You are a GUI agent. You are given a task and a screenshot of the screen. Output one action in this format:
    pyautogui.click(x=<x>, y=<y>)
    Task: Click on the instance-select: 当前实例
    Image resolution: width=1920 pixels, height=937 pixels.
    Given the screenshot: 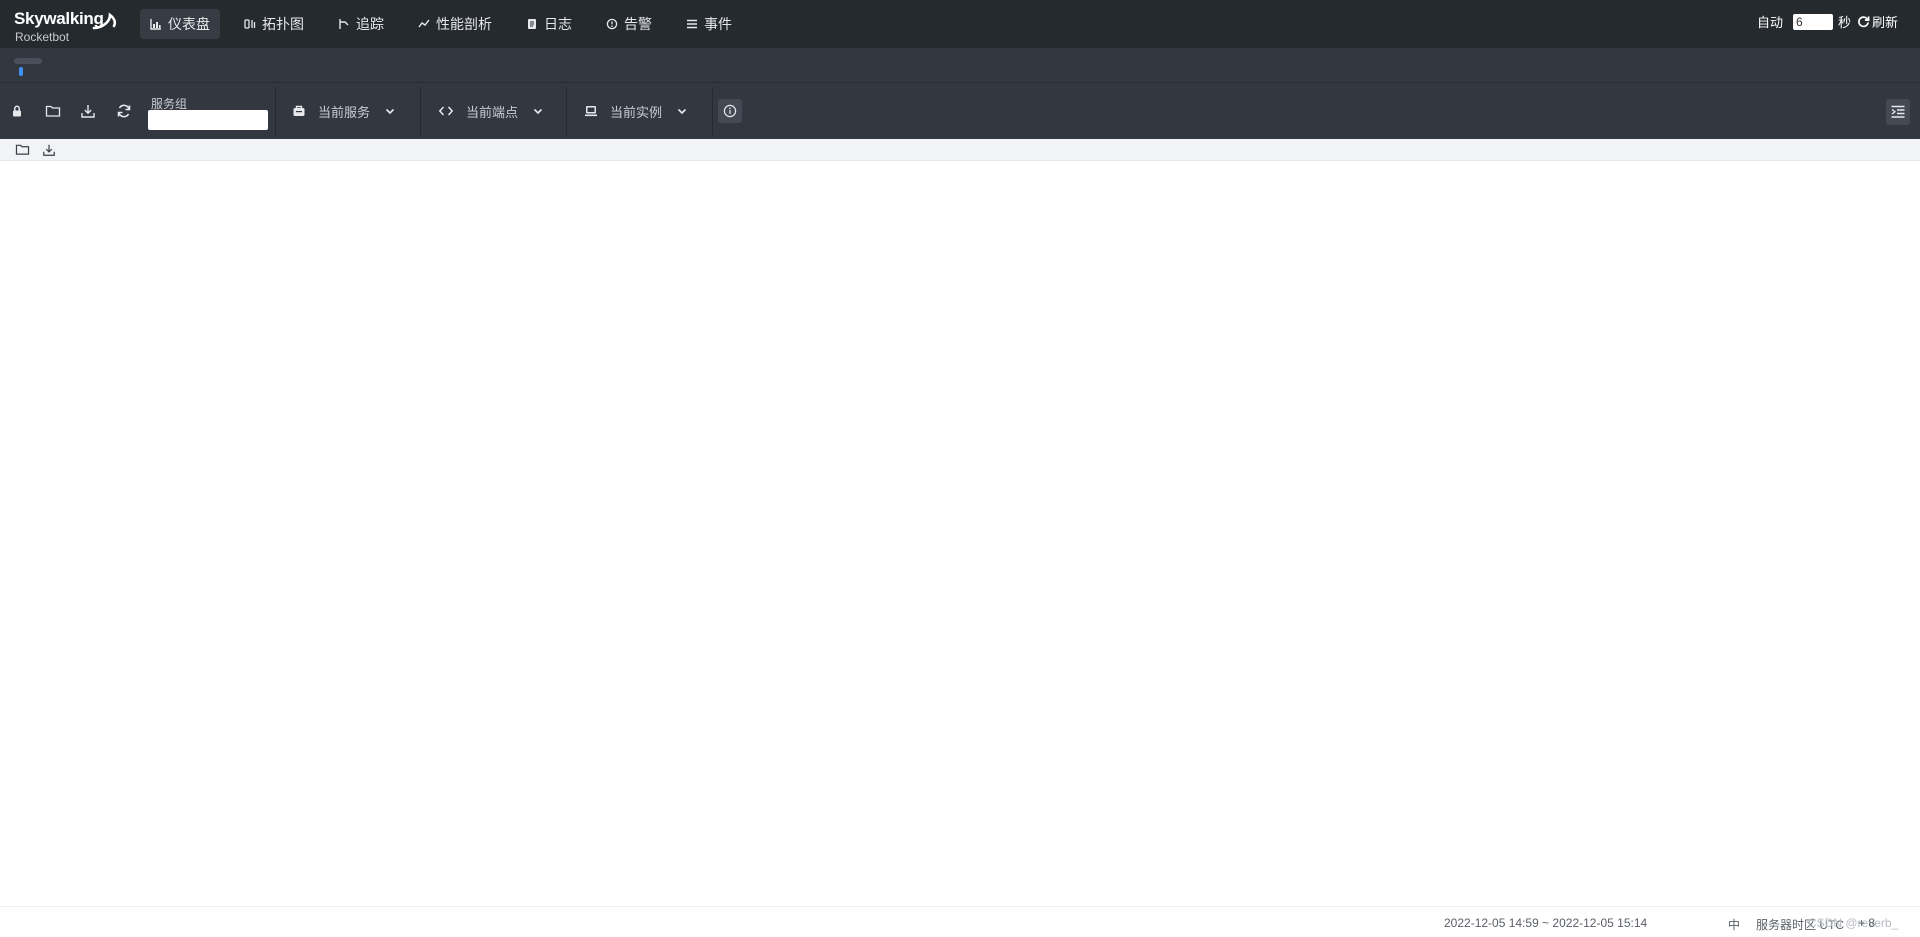 What is the action you would take?
    pyautogui.click(x=636, y=111)
    